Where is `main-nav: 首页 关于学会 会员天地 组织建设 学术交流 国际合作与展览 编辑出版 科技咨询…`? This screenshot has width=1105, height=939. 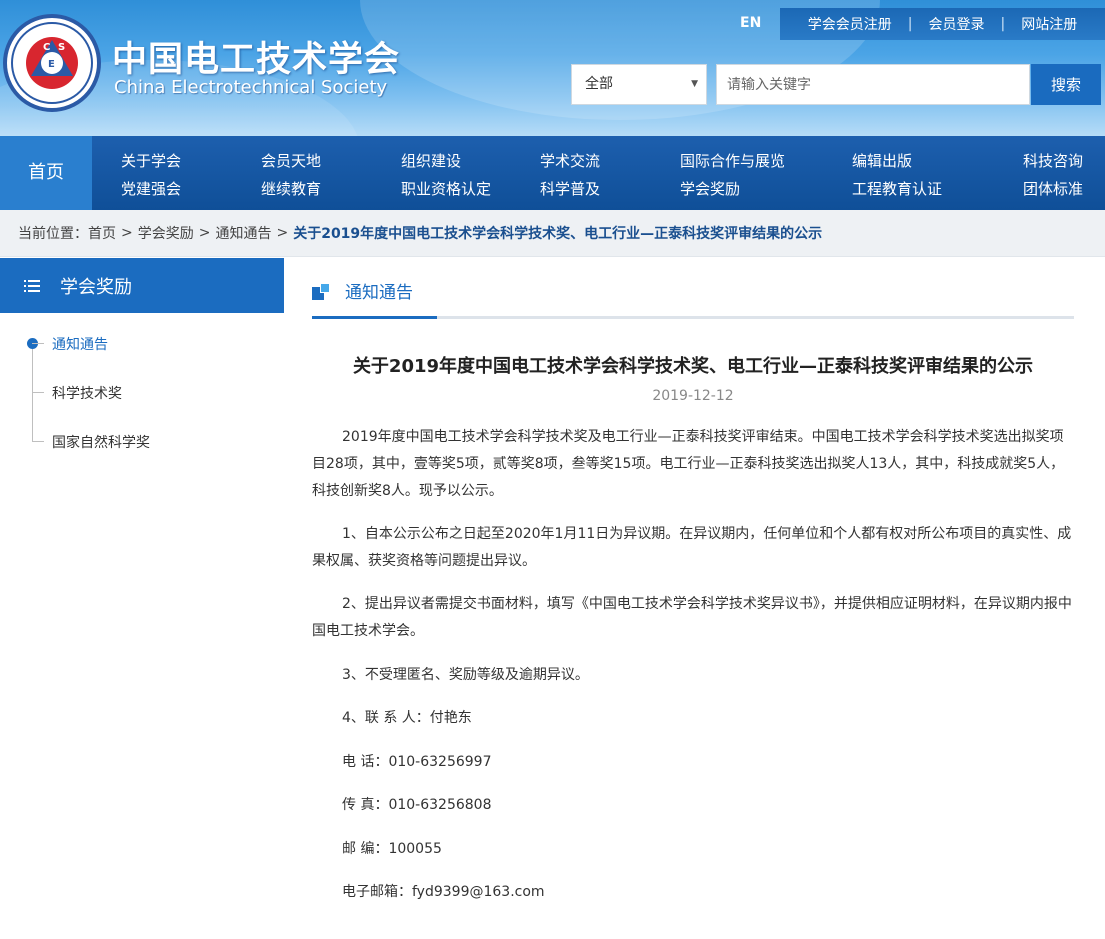 main-nav: 首页 关于学会 会员天地 组织建设 学术交流 国际合作与展览 编辑出版 科技咨询… is located at coordinates (552, 173).